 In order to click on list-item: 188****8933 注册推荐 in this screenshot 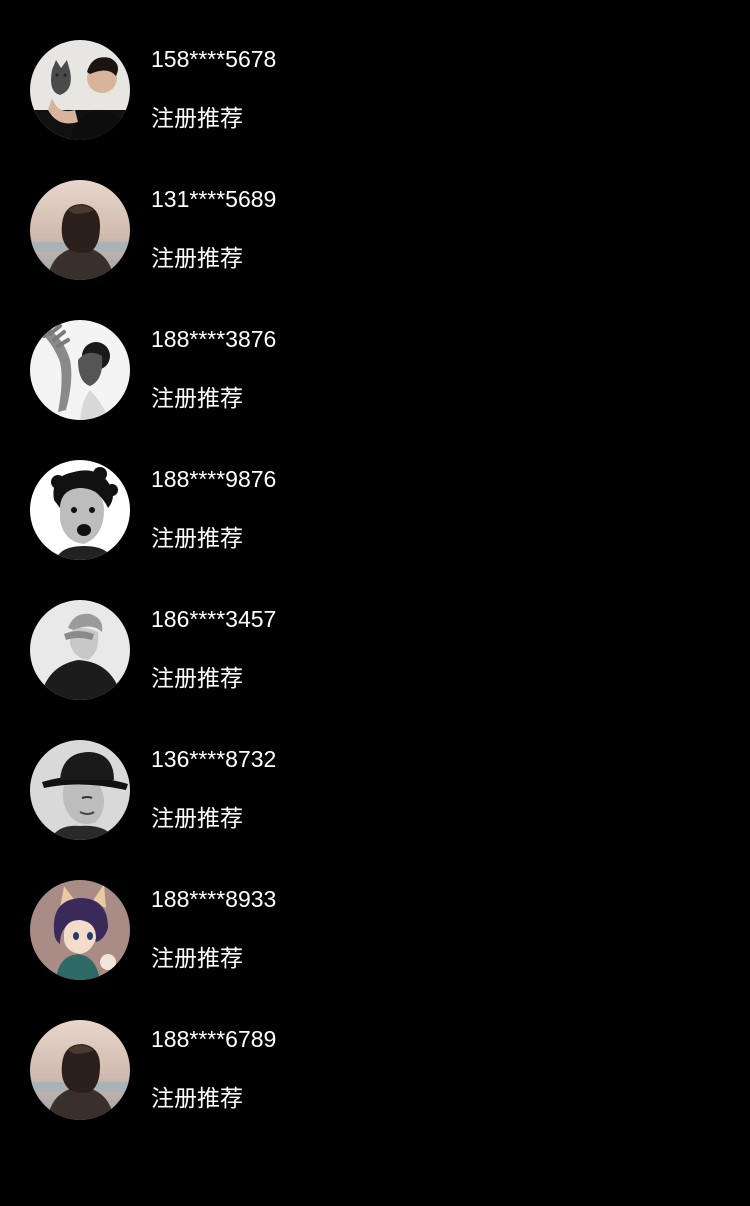, I will do `click(375, 950)`.